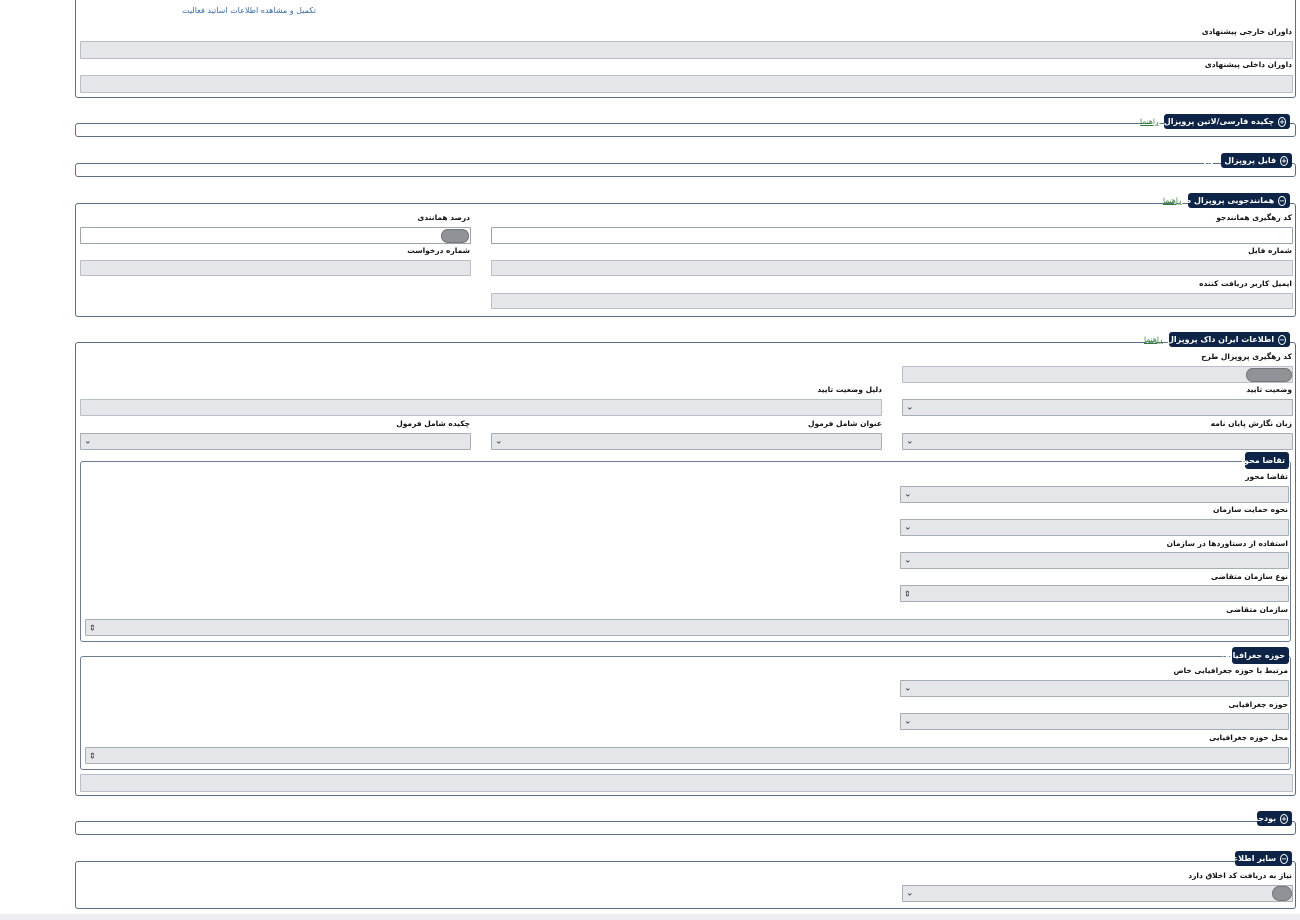  I want to click on similarity-percent-toggle, so click(455, 236).